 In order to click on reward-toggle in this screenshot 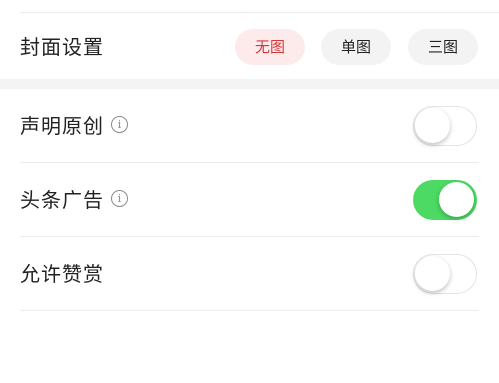, I will do `click(445, 274)`.